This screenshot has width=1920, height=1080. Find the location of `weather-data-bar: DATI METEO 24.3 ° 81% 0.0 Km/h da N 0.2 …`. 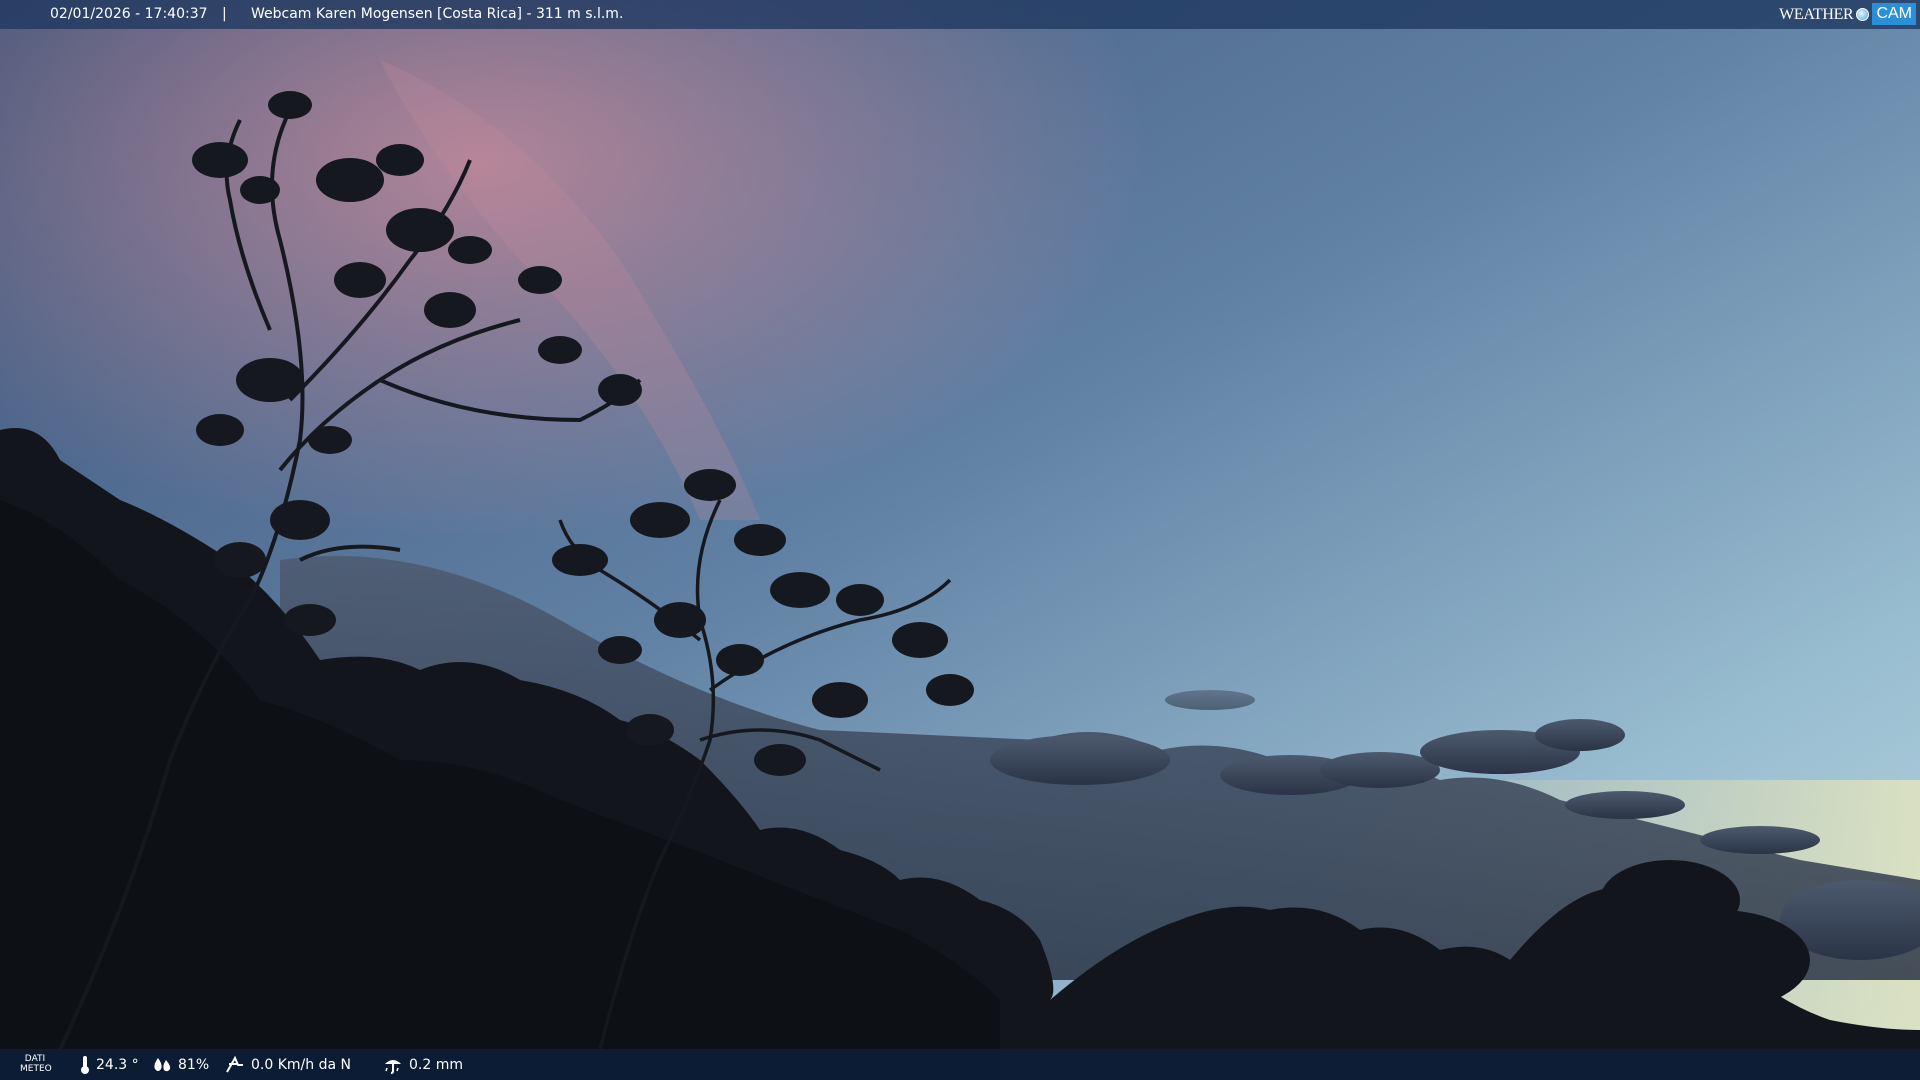

weather-data-bar: DATI METEO 24.3 ° 81% 0.0 Km/h da N 0.2 … is located at coordinates (960, 1064).